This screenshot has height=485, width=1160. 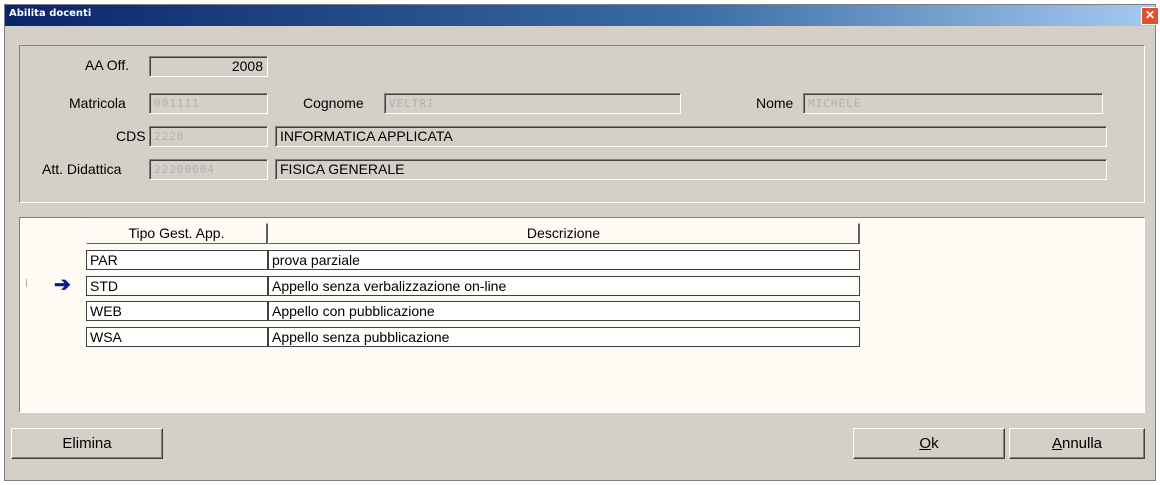 I want to click on ok-button-label: k, so click(x=935, y=443).